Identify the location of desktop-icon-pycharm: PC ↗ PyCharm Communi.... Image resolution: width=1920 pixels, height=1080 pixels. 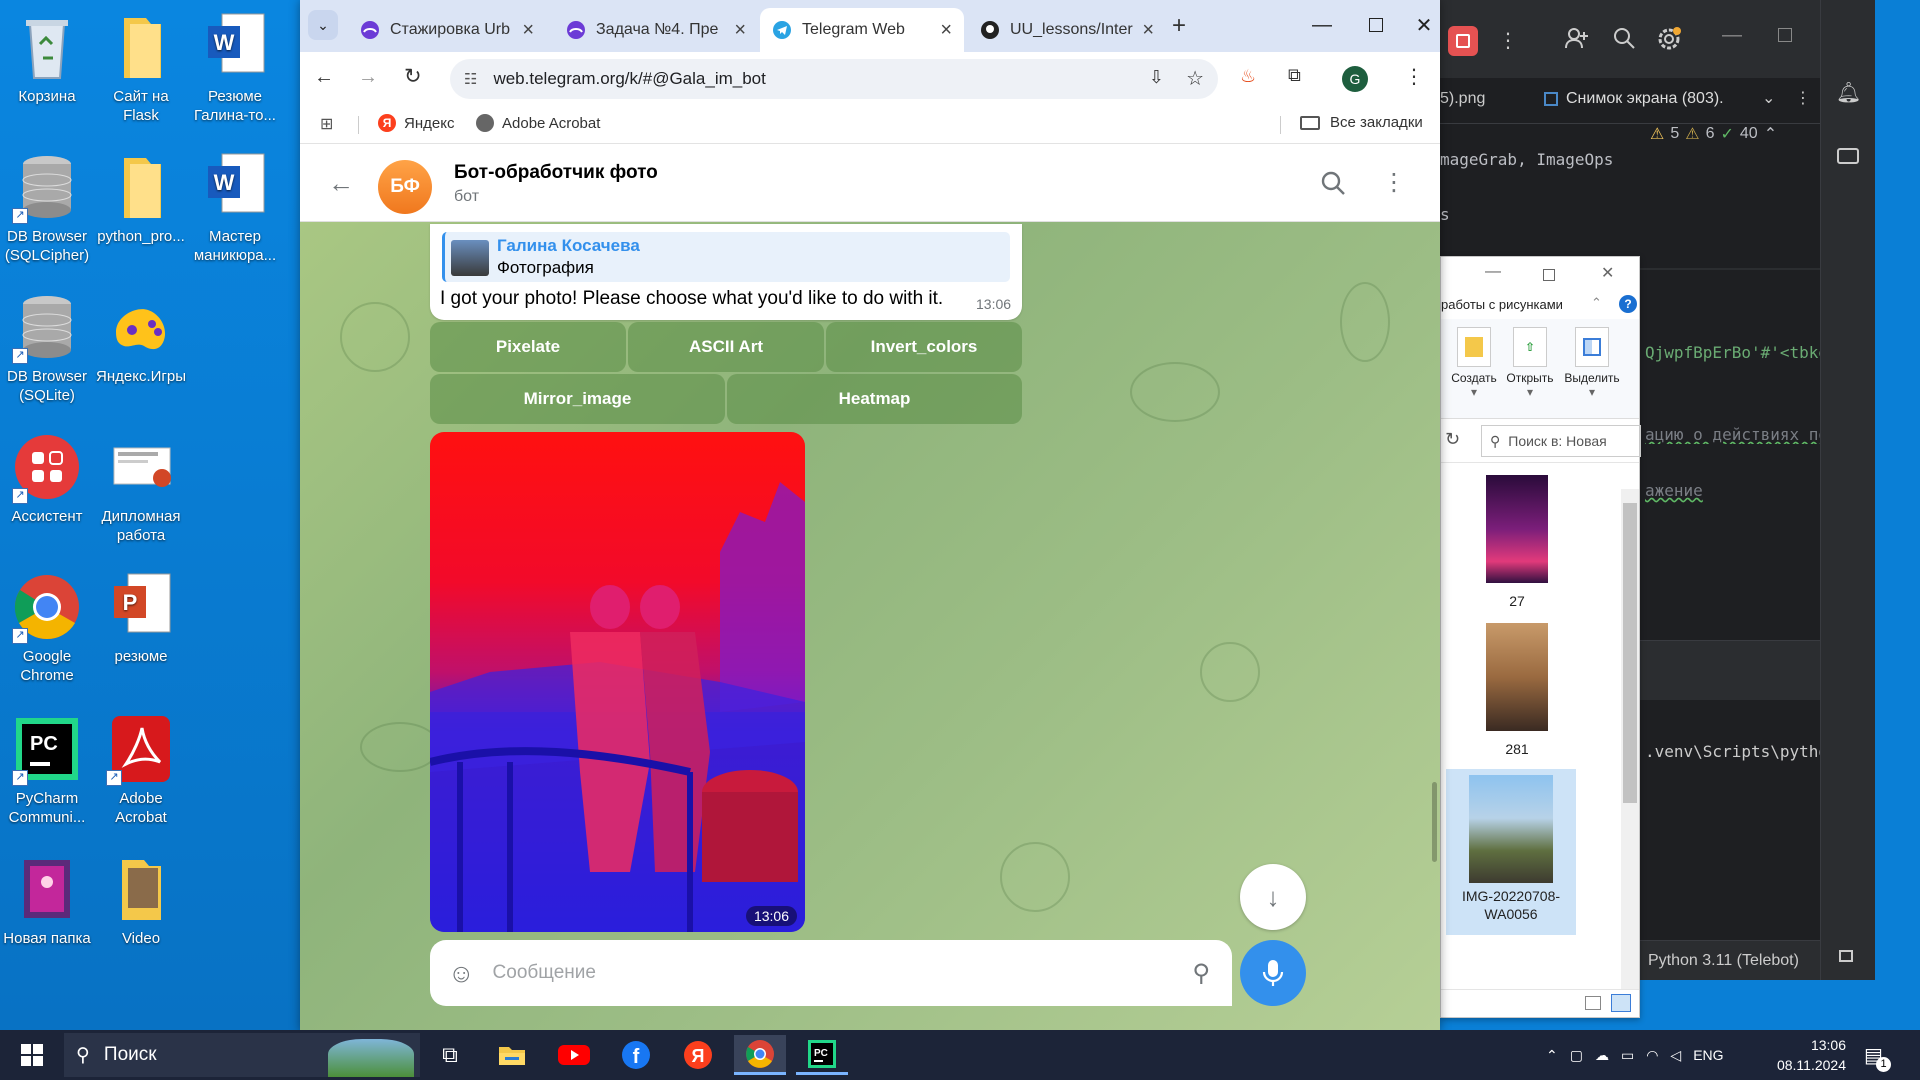
(47, 769).